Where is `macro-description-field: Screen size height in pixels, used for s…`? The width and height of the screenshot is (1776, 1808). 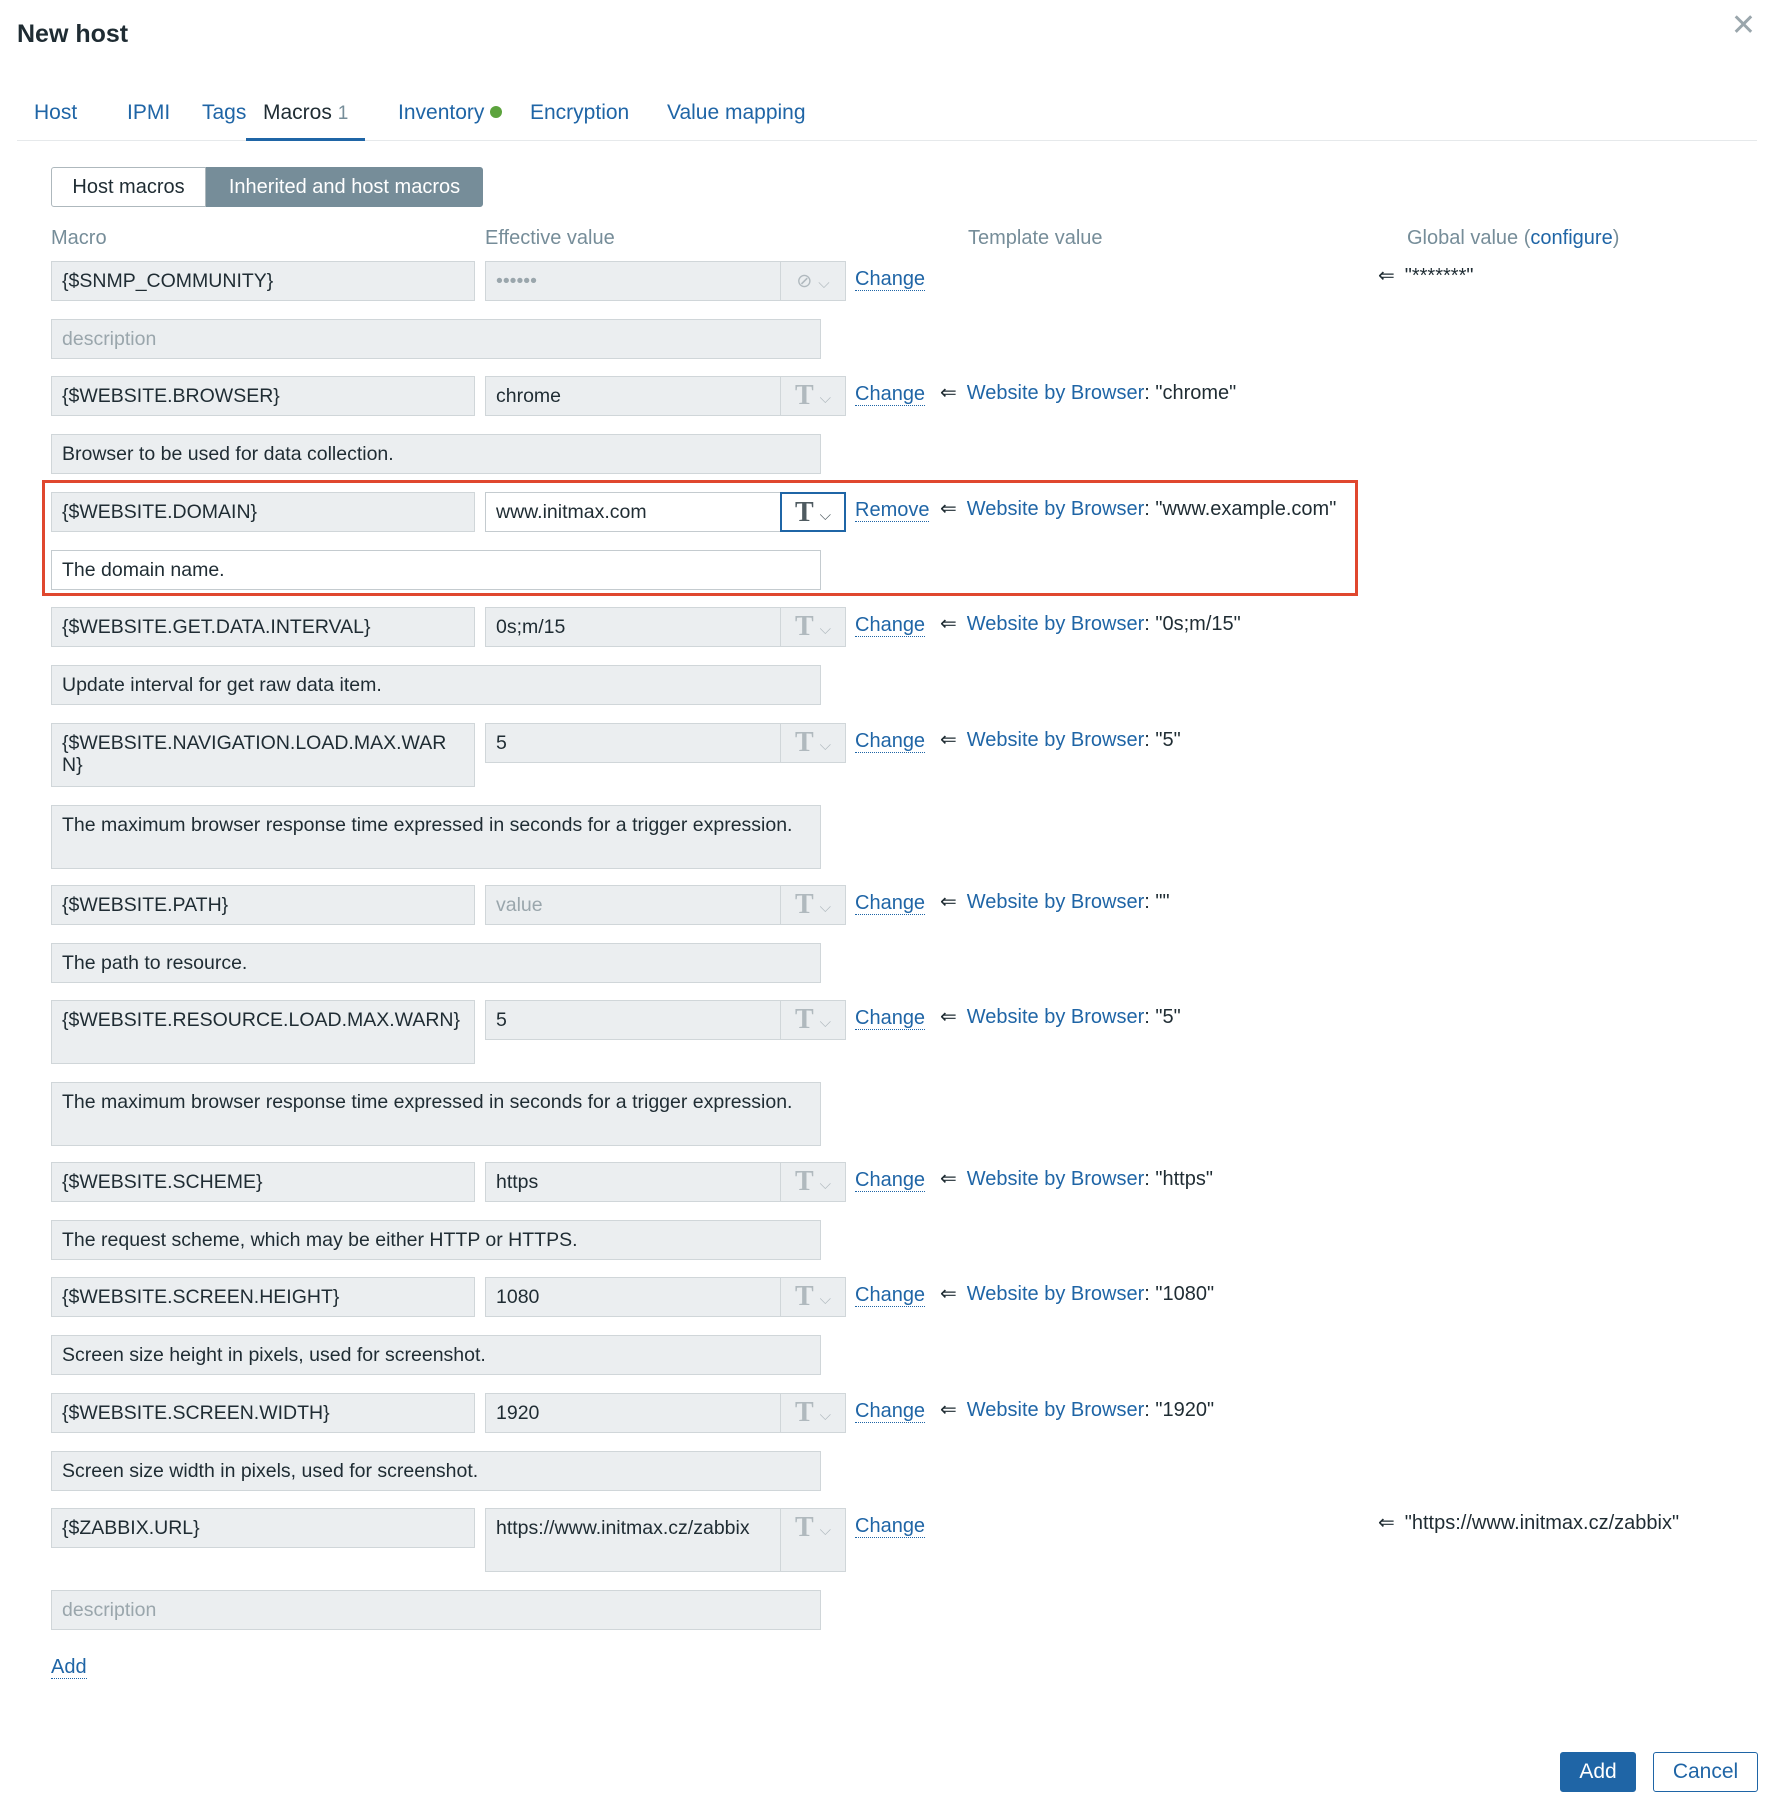
macro-description-field: Screen size height in pixels, used for s… is located at coordinates (436, 1355).